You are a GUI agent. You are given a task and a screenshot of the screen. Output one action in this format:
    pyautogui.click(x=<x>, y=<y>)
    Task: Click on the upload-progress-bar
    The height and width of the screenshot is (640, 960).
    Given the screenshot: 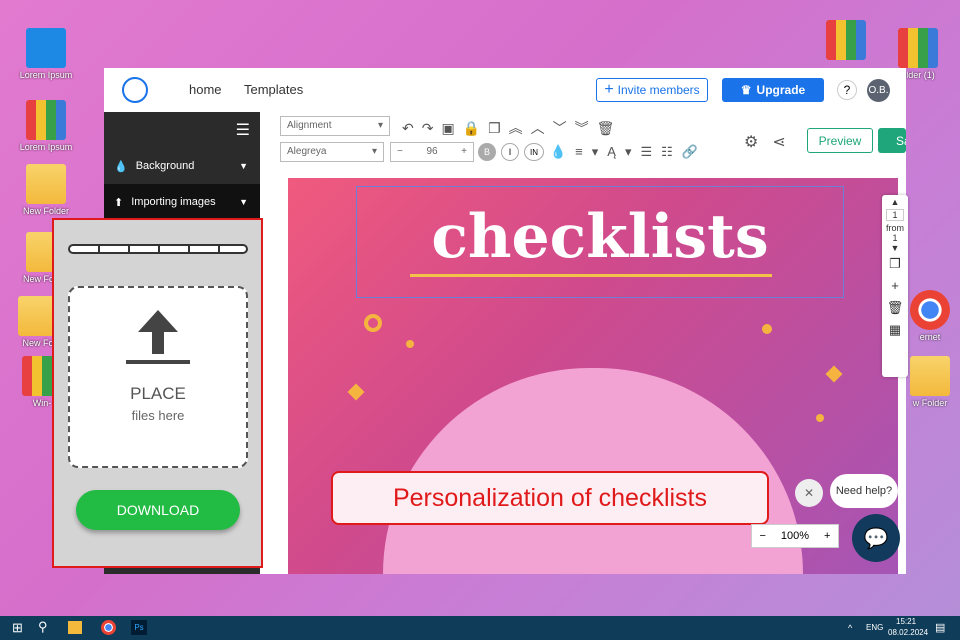 What is the action you would take?
    pyautogui.click(x=158, y=249)
    